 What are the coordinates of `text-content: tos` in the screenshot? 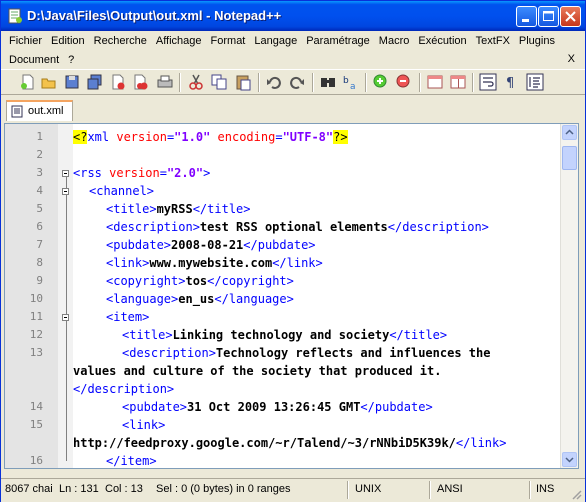 It's located at (196, 281).